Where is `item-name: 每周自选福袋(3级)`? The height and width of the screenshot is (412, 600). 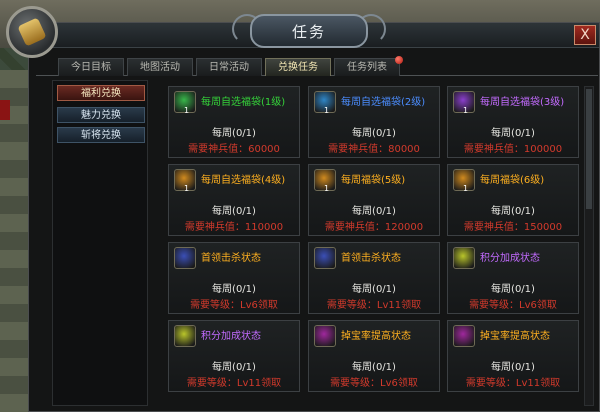 item-name: 每周自选福袋(3级) is located at coordinates (522, 102).